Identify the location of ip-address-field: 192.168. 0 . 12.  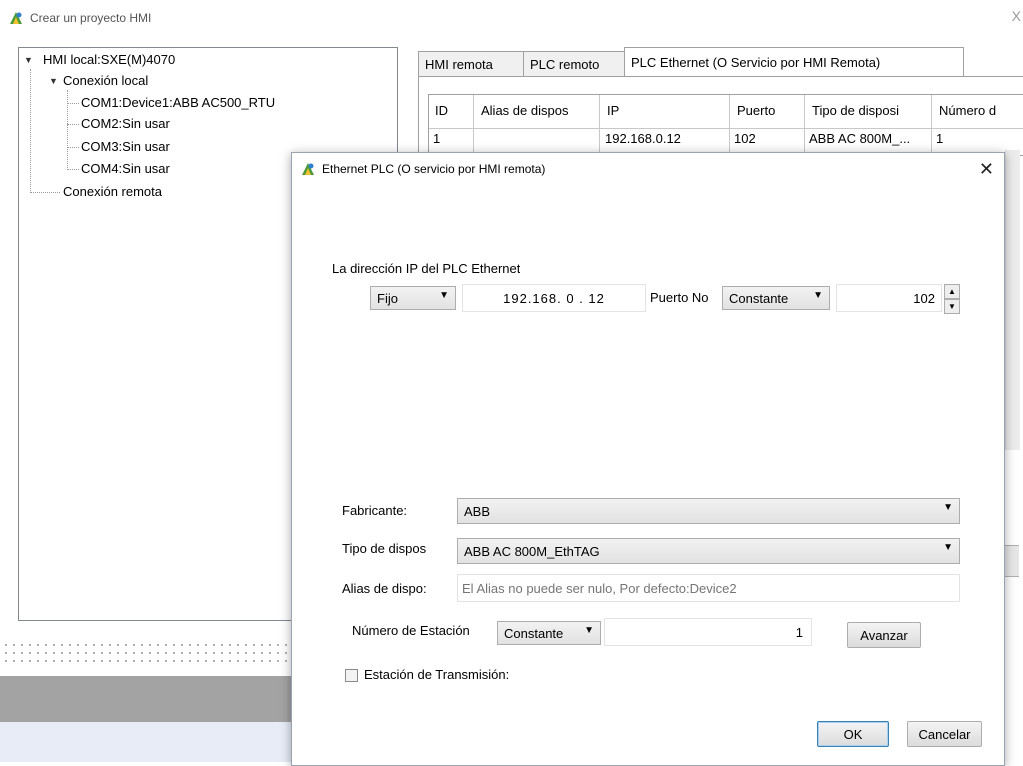
(554, 298).